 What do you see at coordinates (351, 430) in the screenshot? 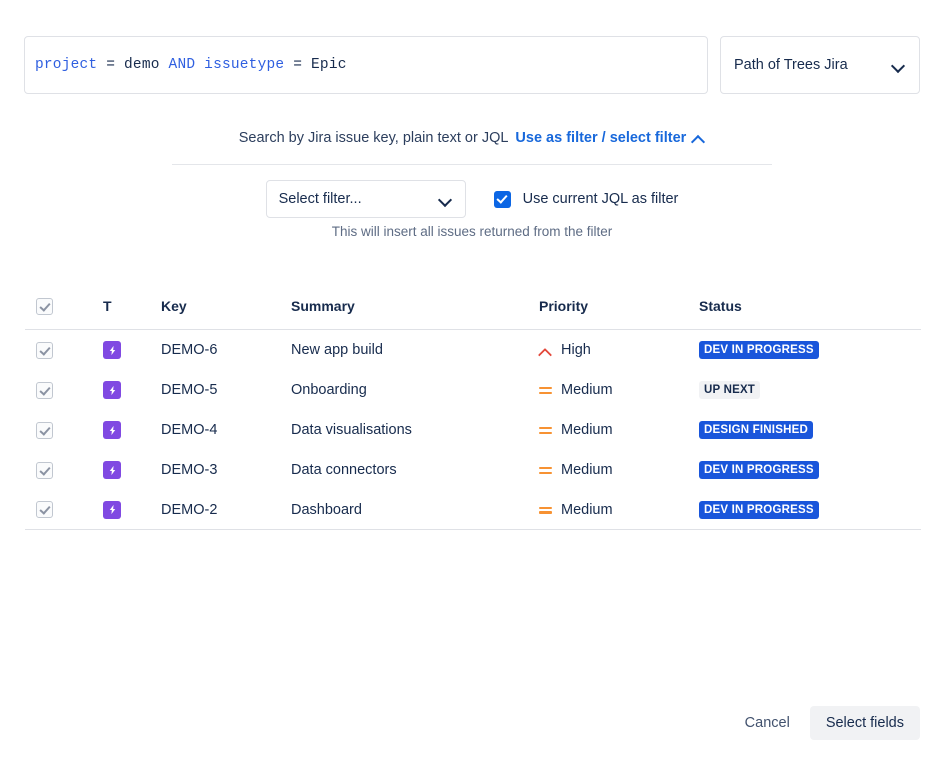
I see `issue-summary: Data visualisations` at bounding box center [351, 430].